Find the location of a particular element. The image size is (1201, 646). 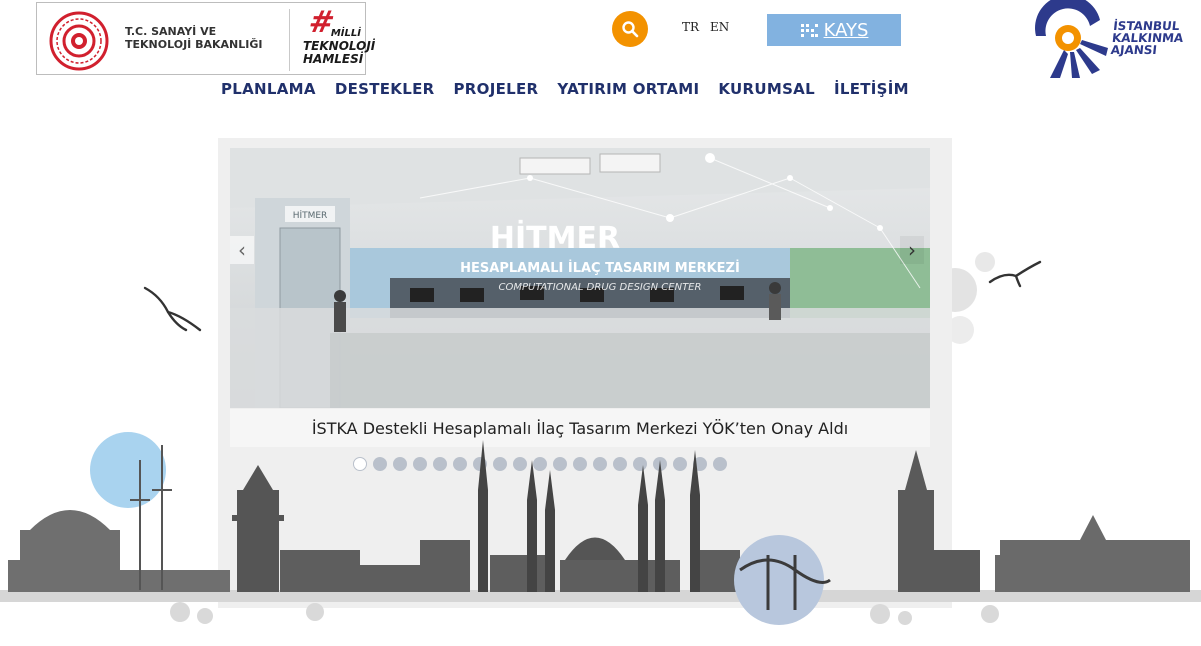

slider-next-button: › is located at coordinates (912, 250).